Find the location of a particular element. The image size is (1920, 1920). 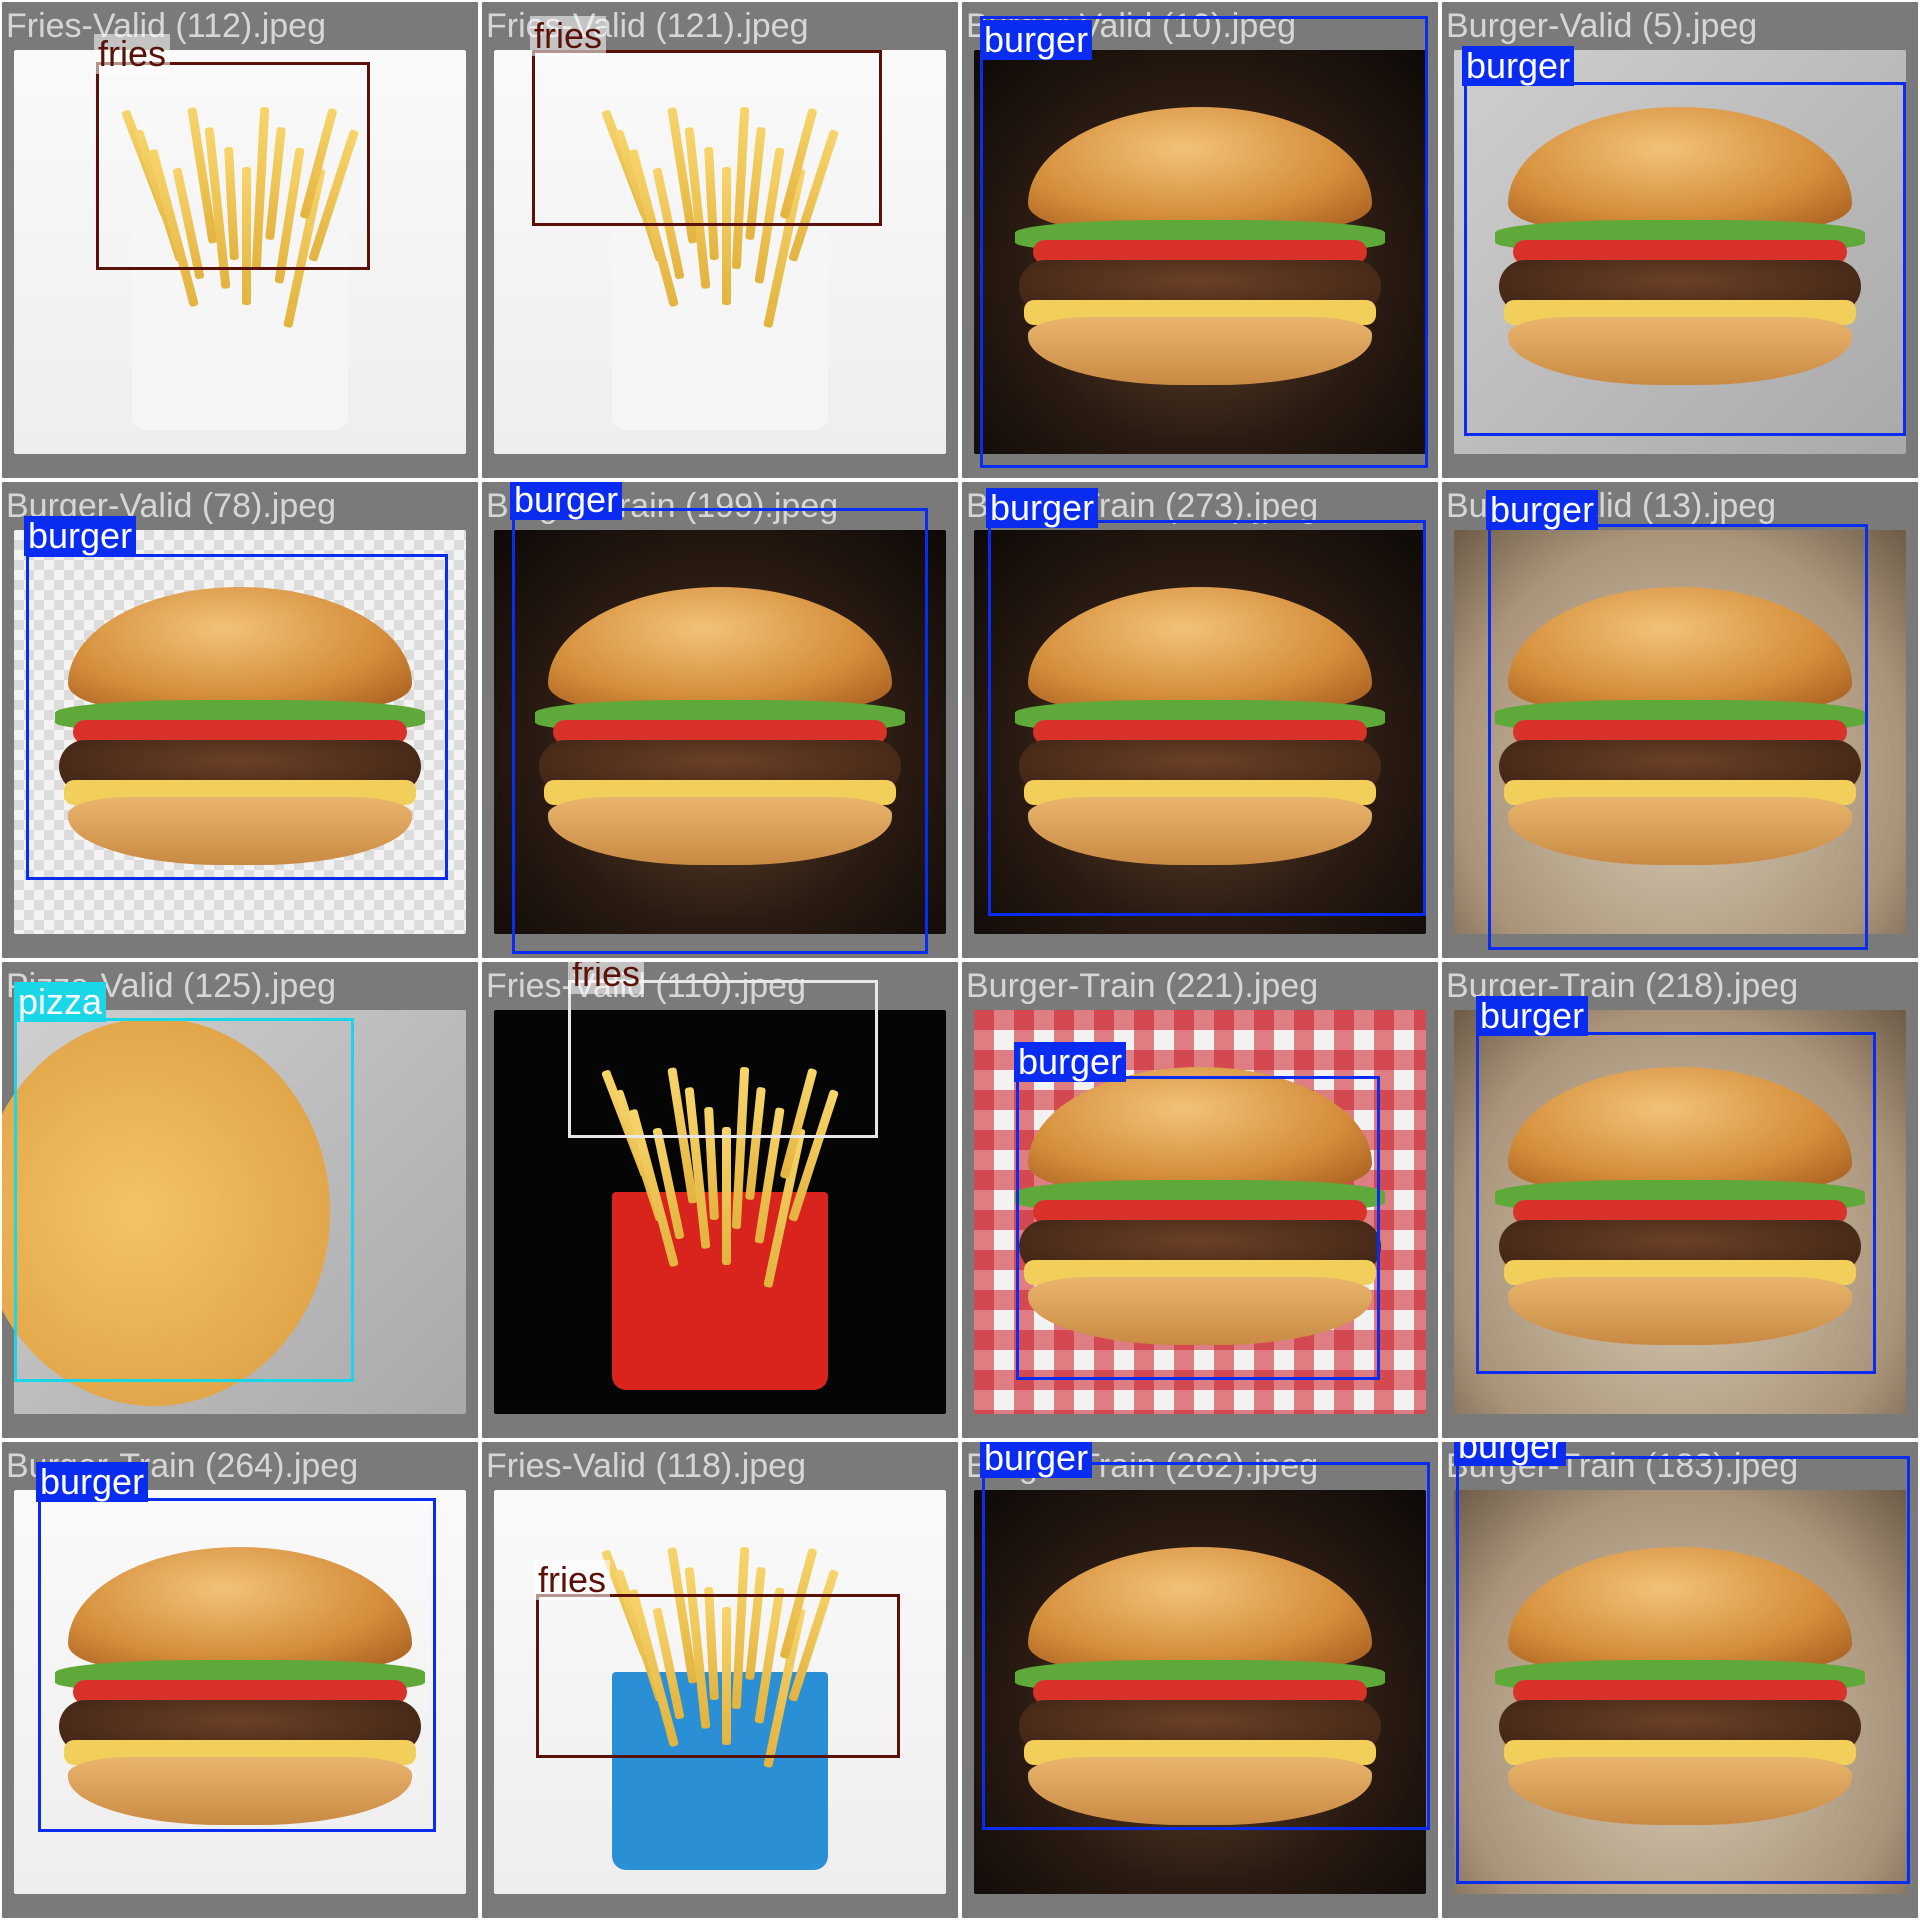

image-tile: Fries-Valid (118).jpeg fries is located at coordinates (720, 1680).